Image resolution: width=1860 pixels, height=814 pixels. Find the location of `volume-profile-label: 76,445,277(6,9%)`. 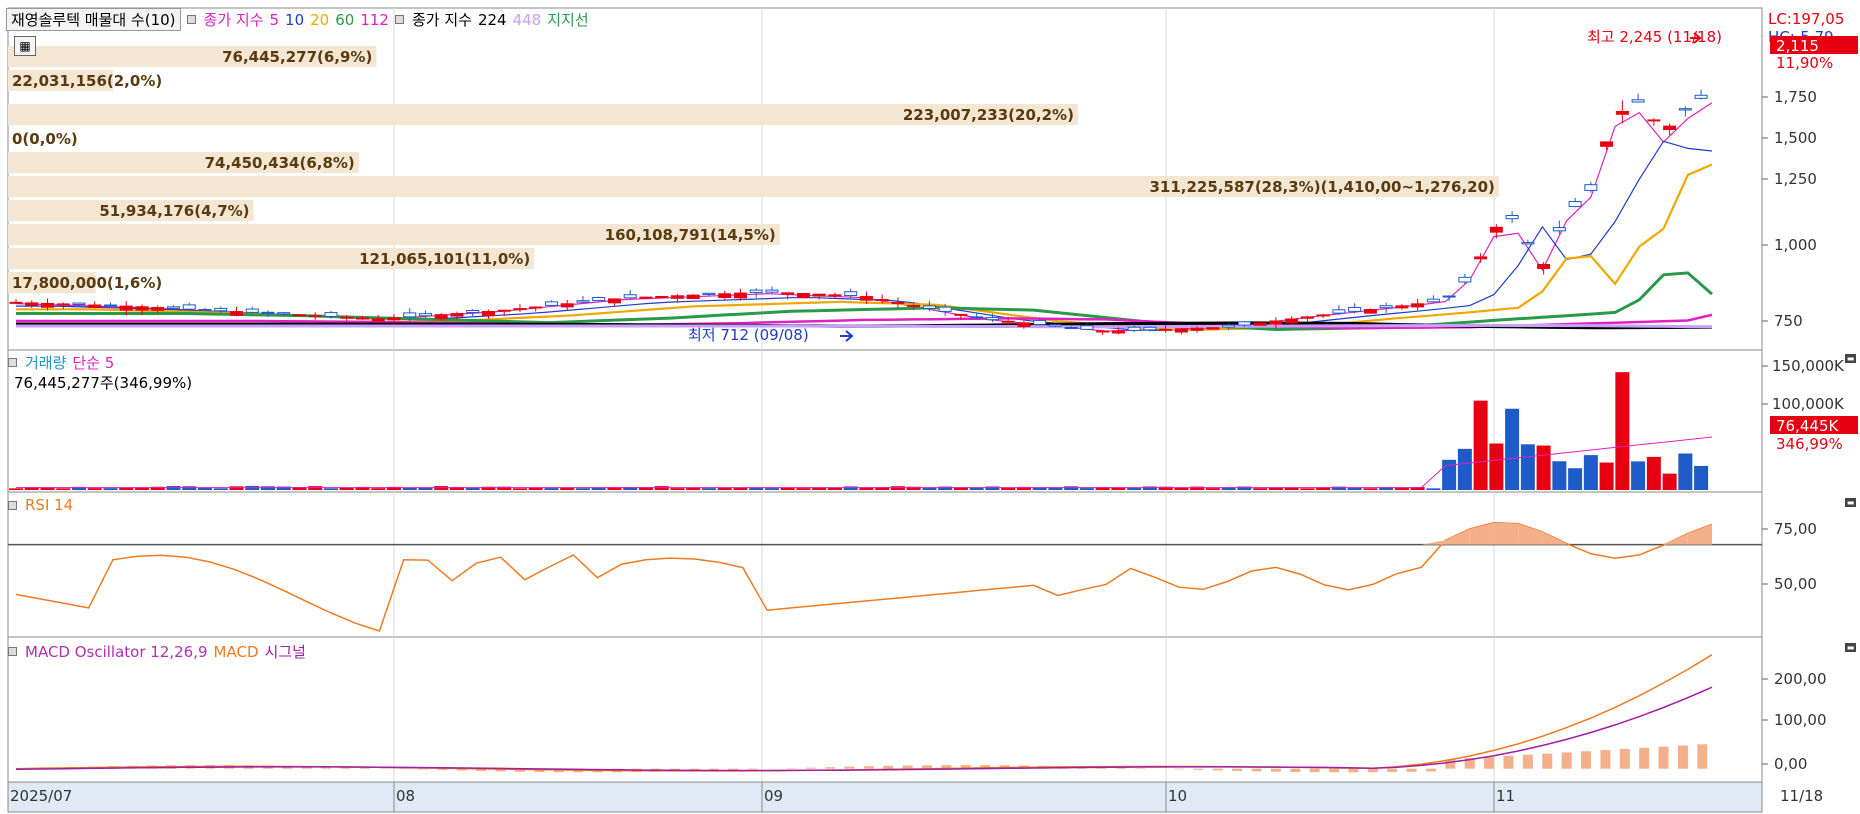

volume-profile-label: 76,445,277(6,9%) is located at coordinates (297, 57).